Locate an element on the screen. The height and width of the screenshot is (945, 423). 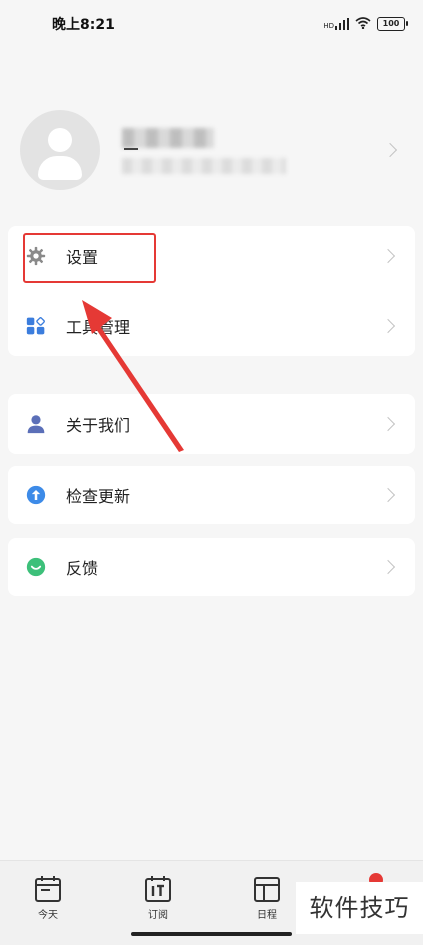
nav-label-subscribe: 订阅 is located at coordinates (158, 915).